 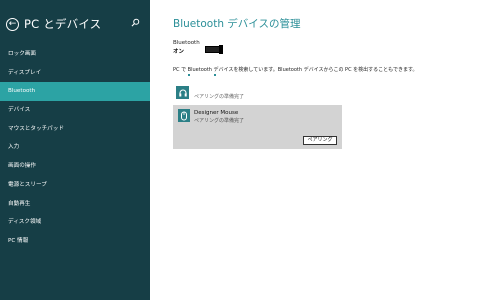 I want to click on sidebar-item-autoplay: 自動再生, so click(x=75, y=204).